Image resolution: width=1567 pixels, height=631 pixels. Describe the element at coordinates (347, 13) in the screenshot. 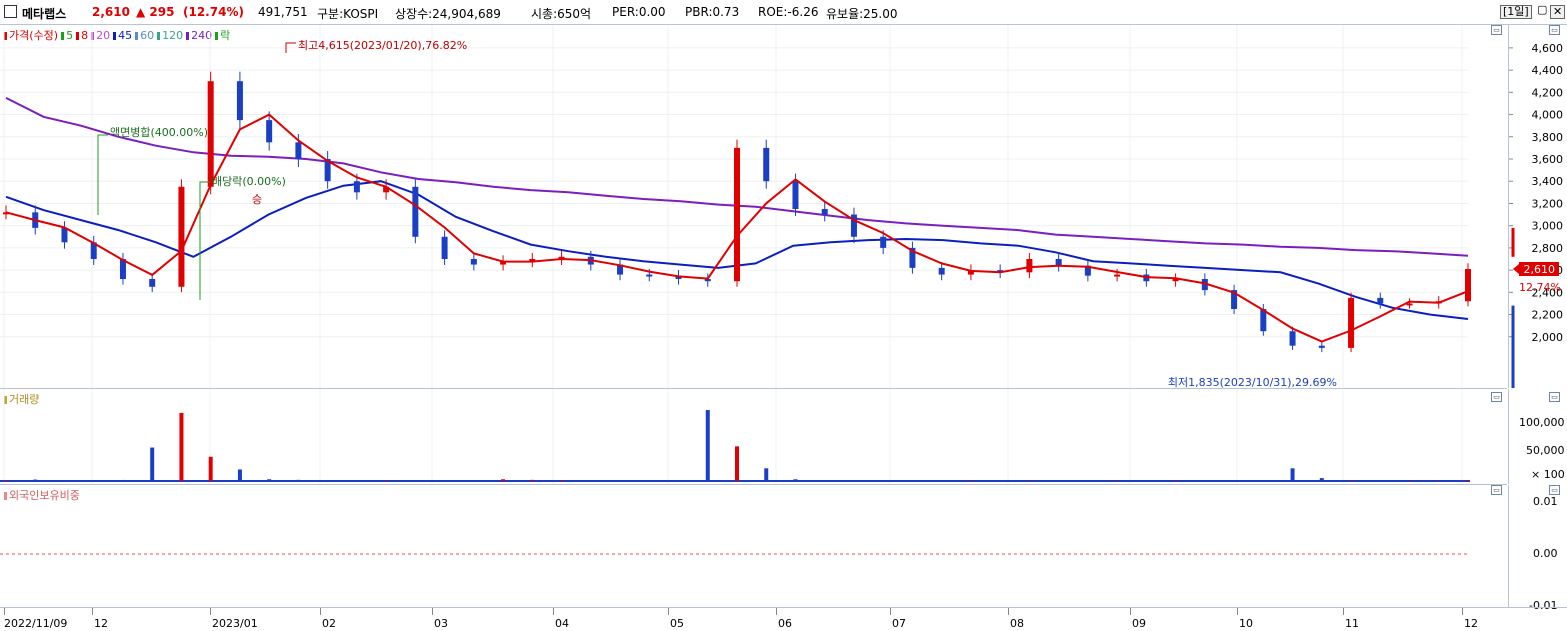

I see `market-type: 구분:KOSPI` at that location.